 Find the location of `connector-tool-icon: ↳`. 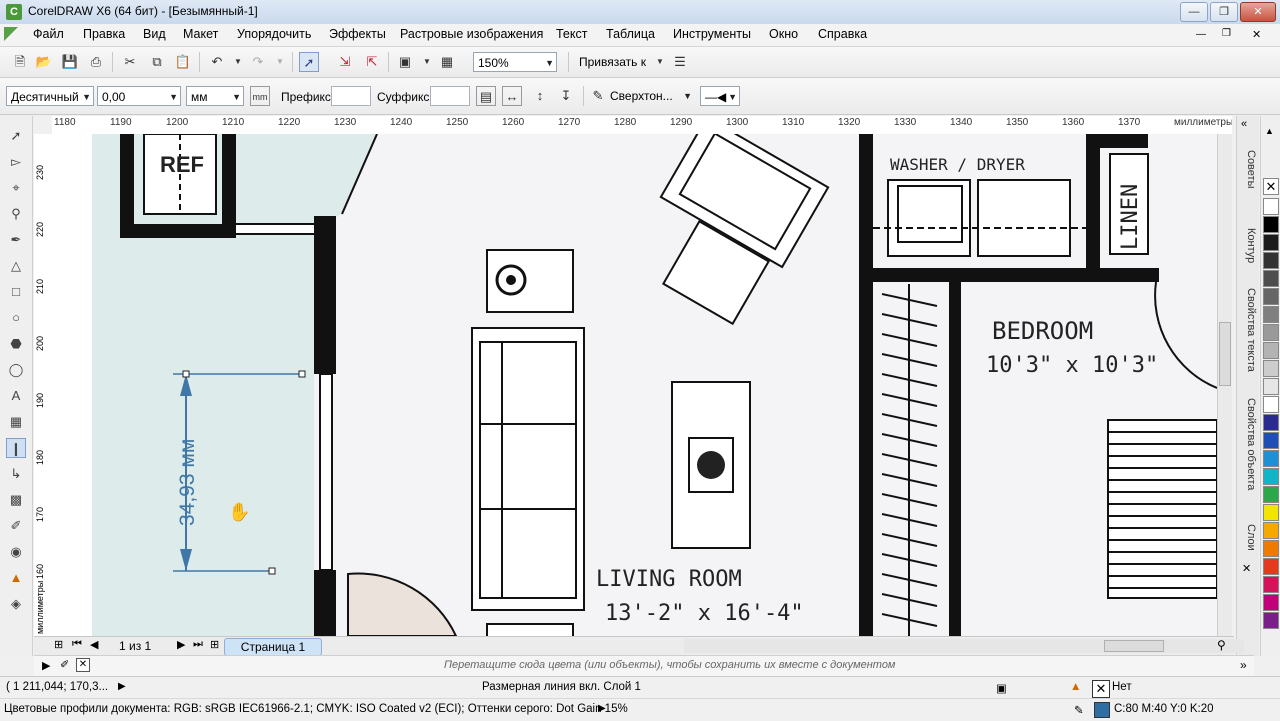

connector-tool-icon: ↳ is located at coordinates (16, 474).